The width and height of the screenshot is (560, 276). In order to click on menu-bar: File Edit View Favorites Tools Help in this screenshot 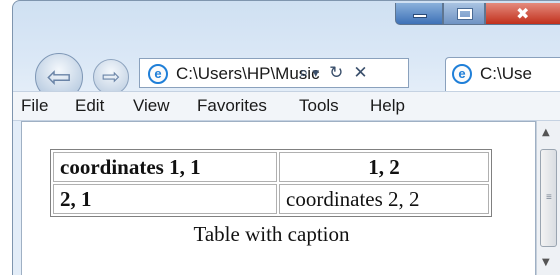, I will do `click(286, 106)`.